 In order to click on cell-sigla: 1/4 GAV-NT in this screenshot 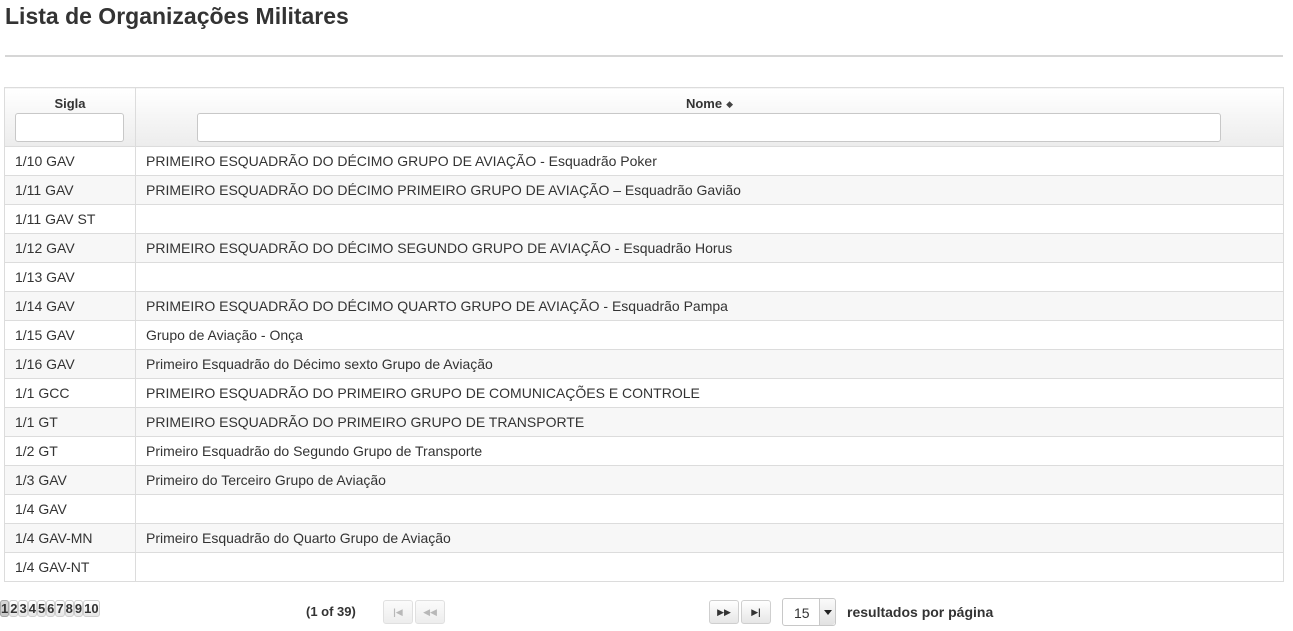, I will do `click(70, 567)`.